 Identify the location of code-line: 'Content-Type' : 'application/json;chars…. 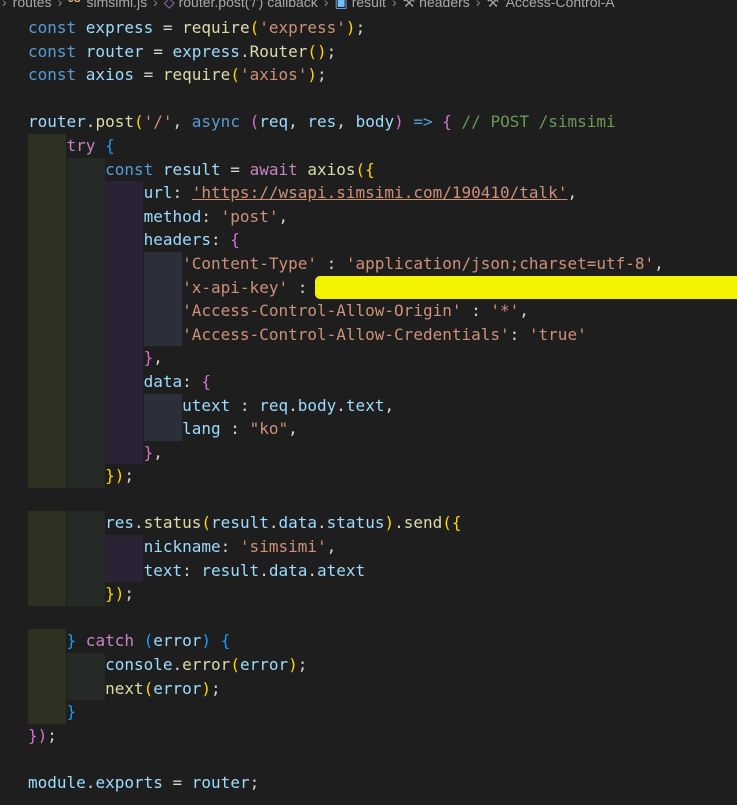
(368, 263).